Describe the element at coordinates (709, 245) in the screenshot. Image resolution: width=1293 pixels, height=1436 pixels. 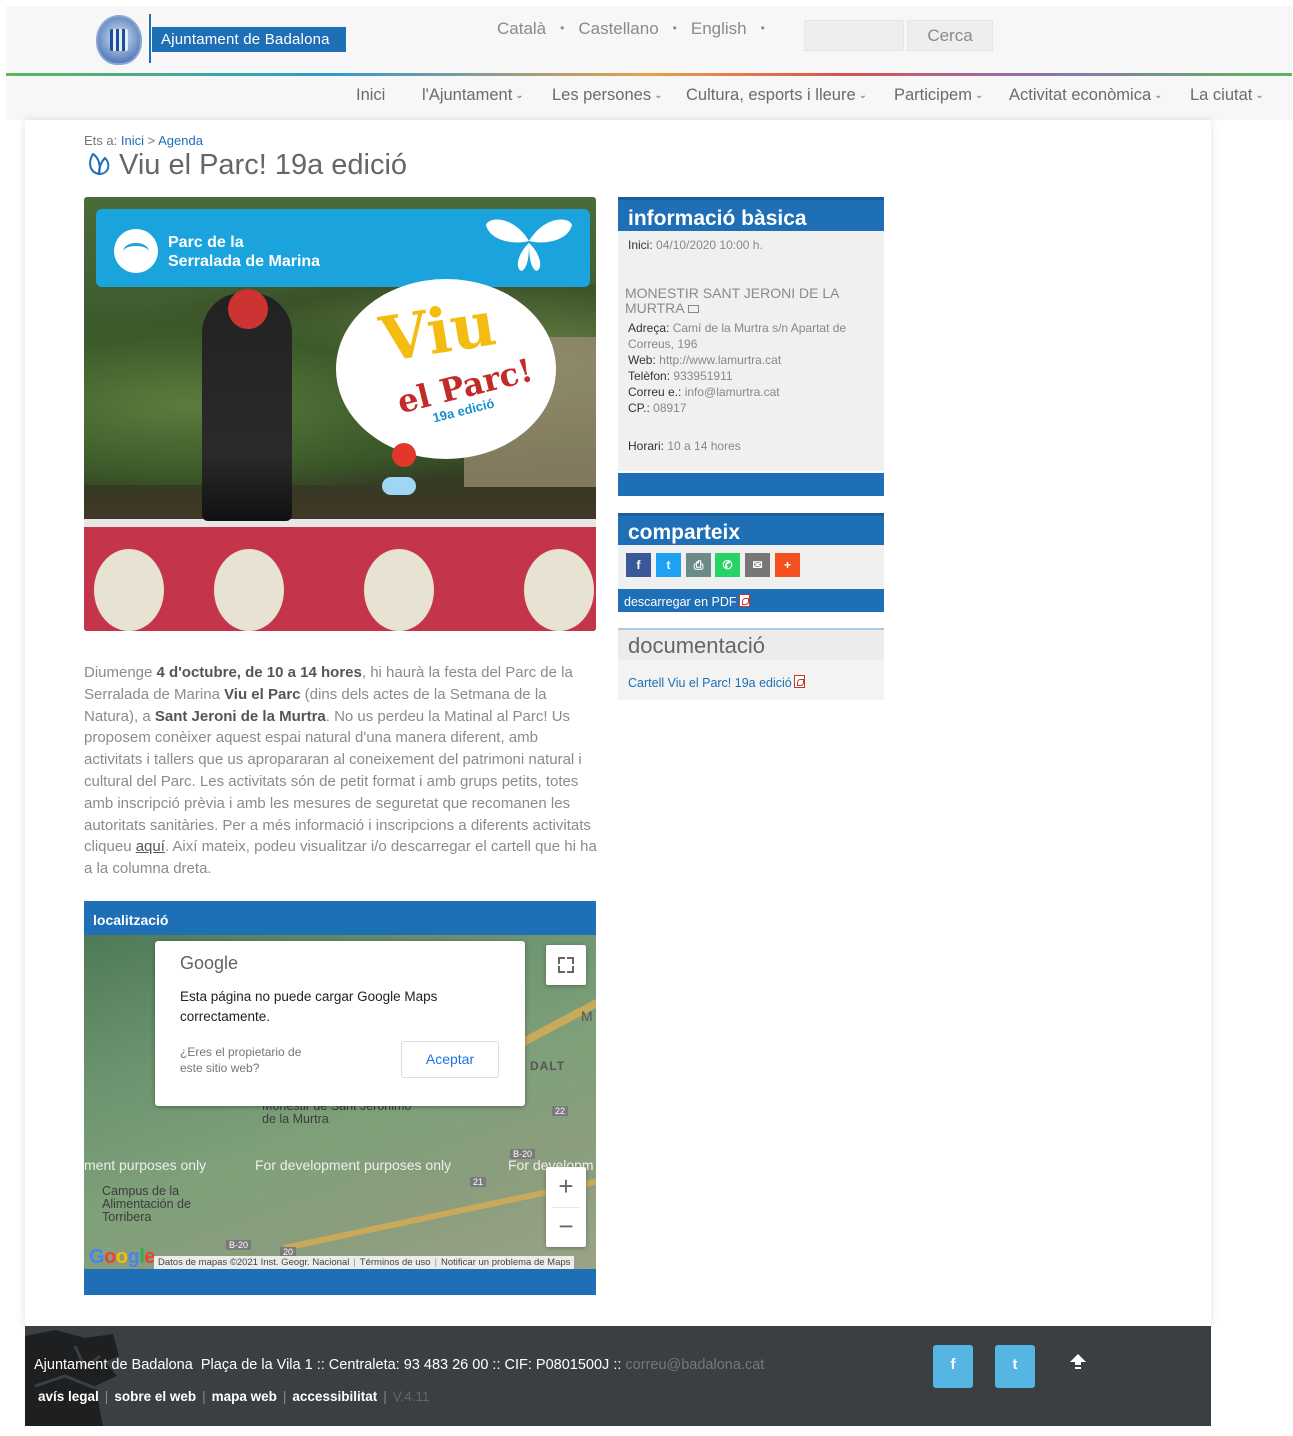
I see `start-date: 04/10/2020 10:00 h.` at that location.